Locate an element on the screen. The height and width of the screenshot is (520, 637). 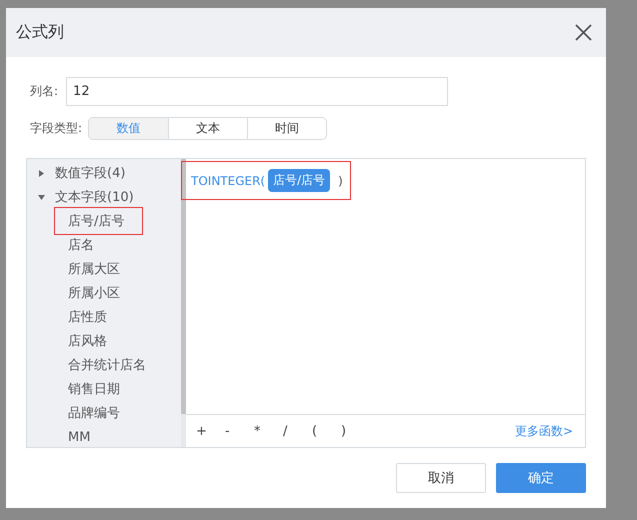
operator-button: ( is located at coordinates (326, 431).